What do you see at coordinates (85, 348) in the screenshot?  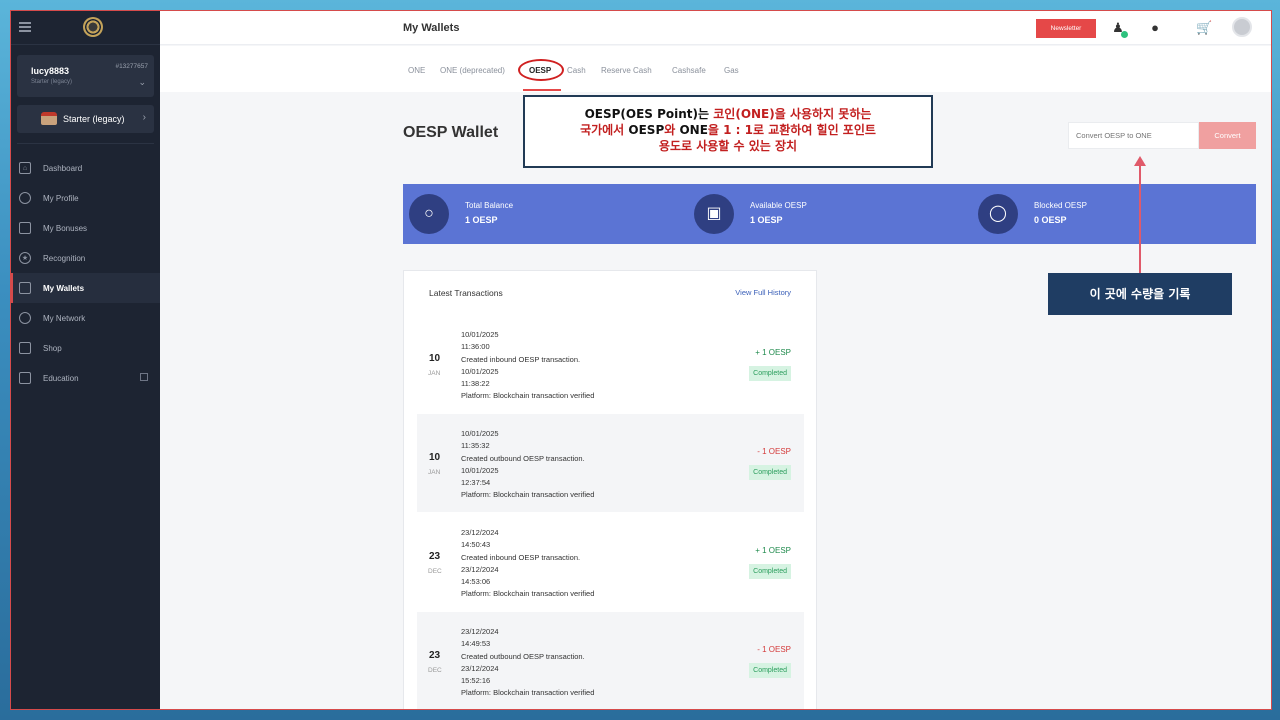 I see `sidebar-item-shop: Shop` at bounding box center [85, 348].